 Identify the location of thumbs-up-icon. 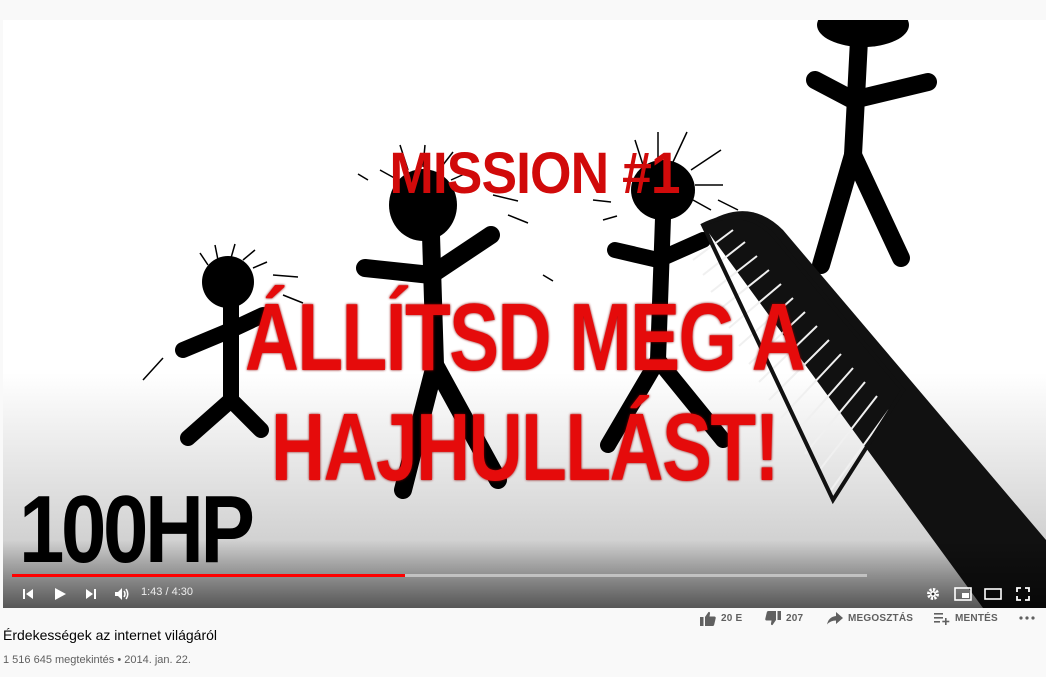
(708, 618).